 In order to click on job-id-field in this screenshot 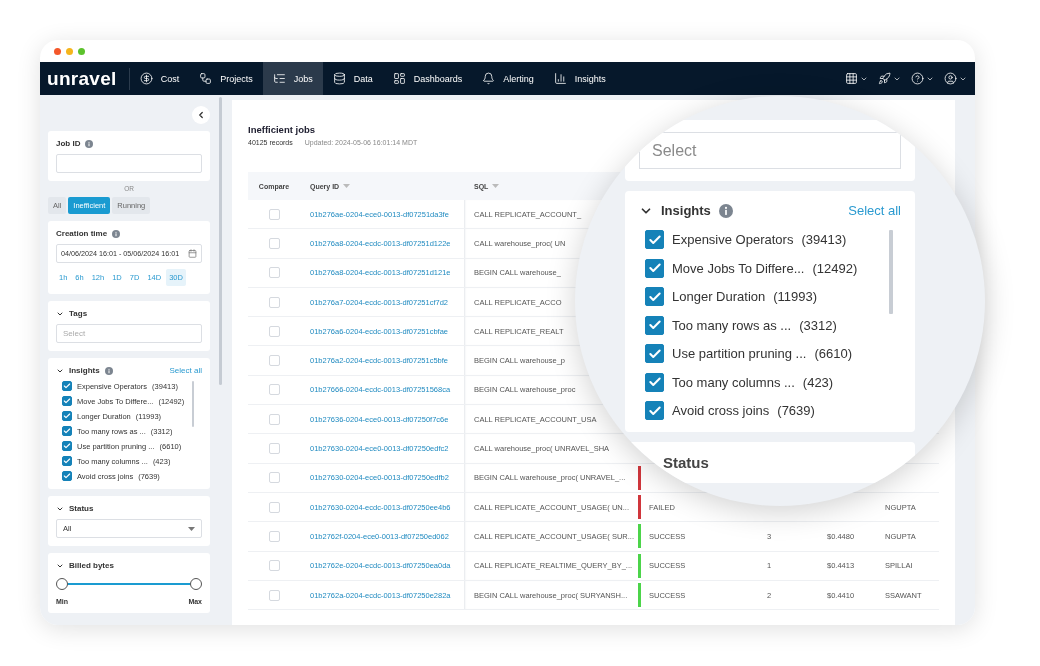, I will do `click(129, 163)`.